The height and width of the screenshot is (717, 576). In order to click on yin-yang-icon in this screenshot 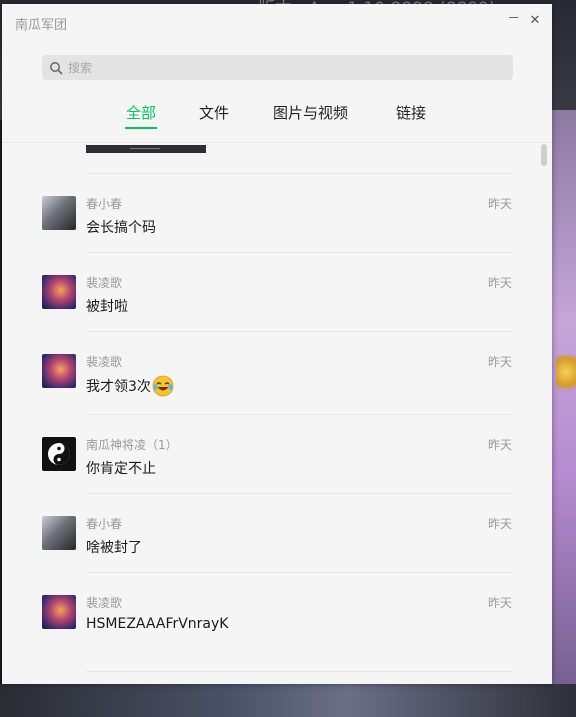, I will do `click(59, 454)`.